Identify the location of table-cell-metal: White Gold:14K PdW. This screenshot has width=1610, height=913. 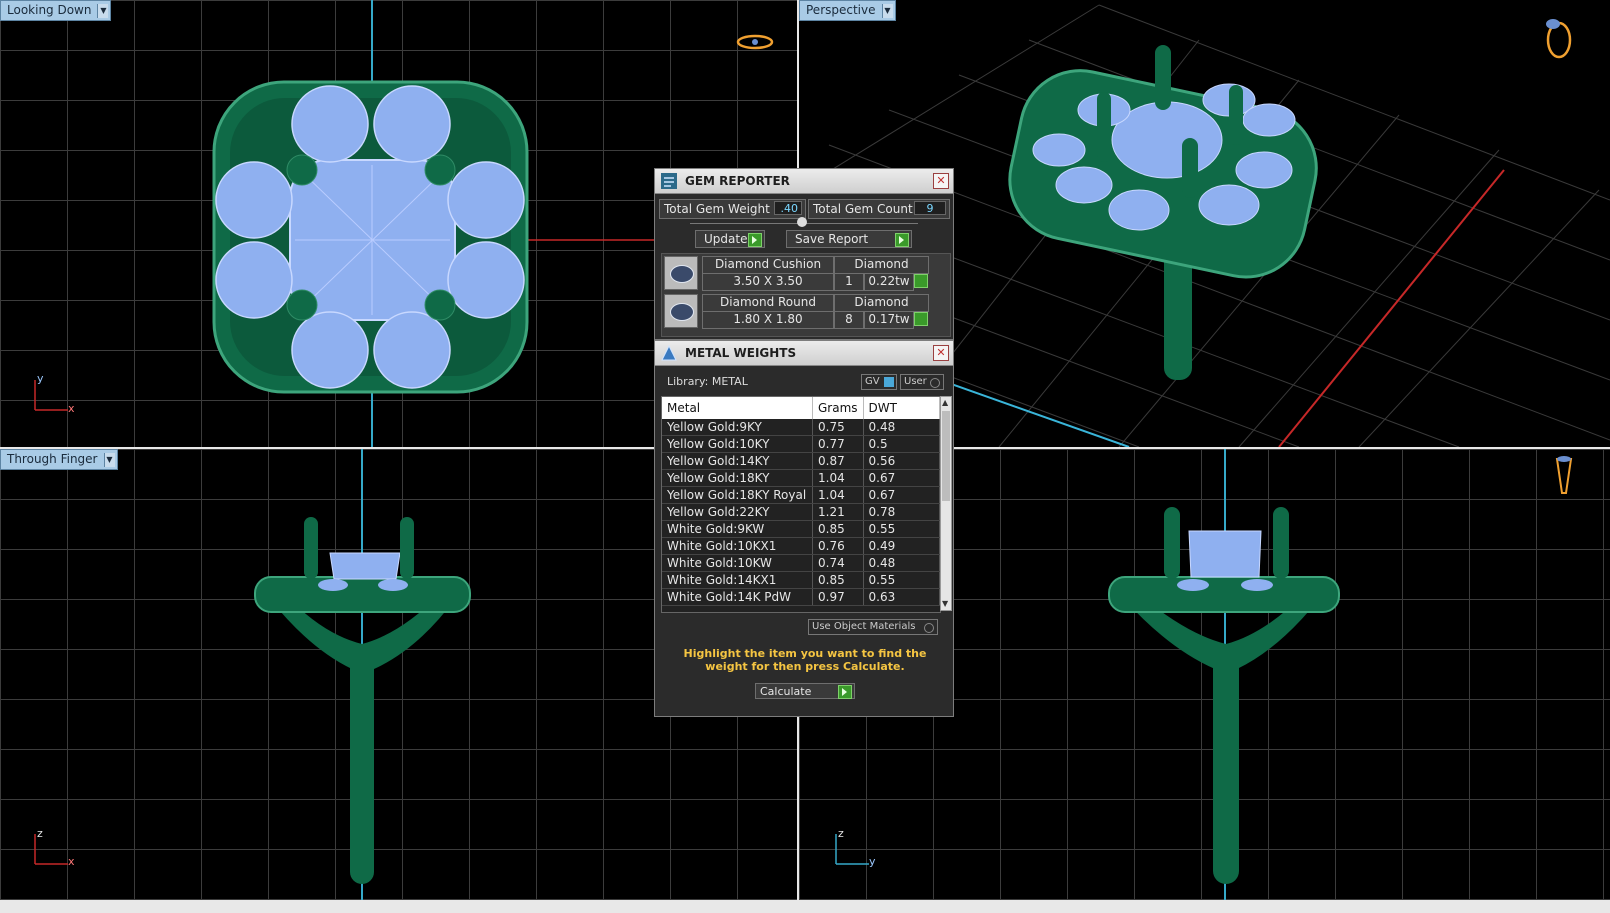
(737, 597).